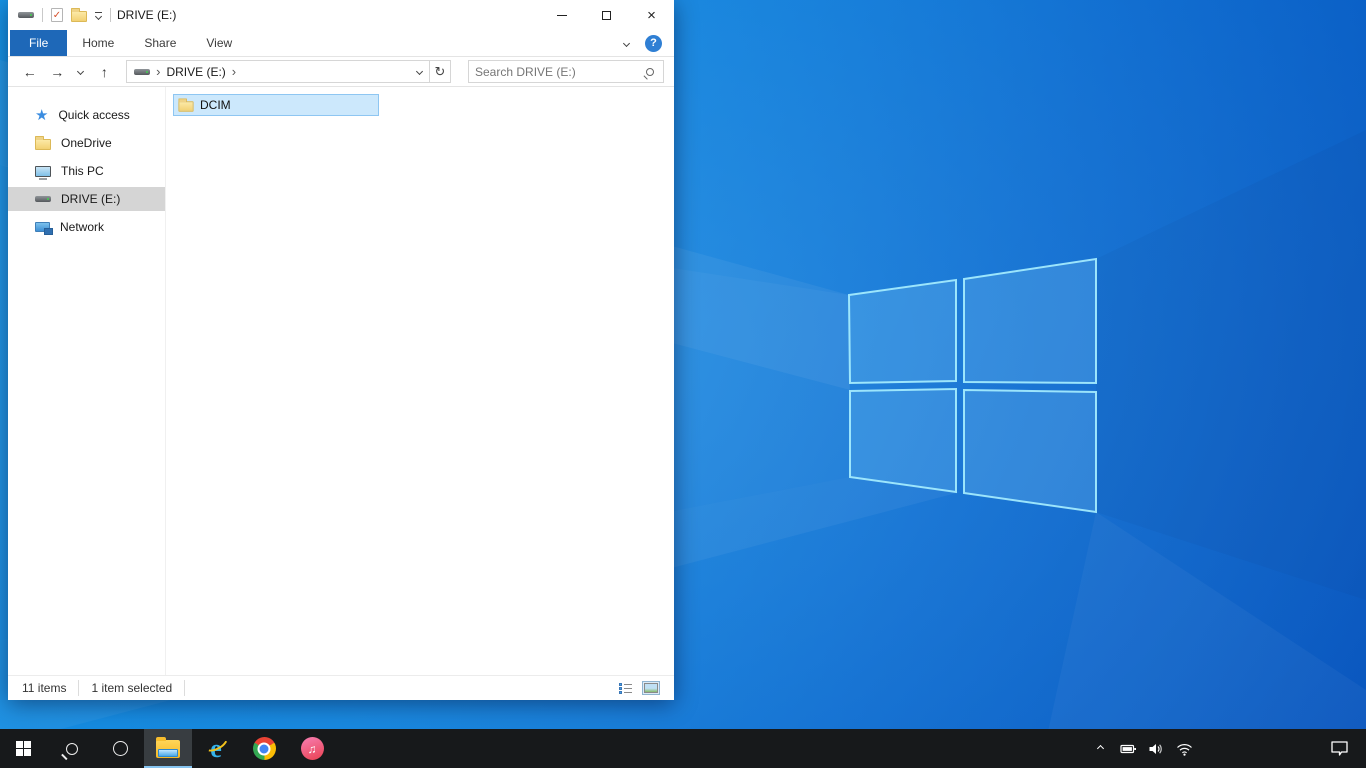 Image resolution: width=1366 pixels, height=768 pixels. I want to click on taskbar-file-explorer-button, so click(168, 748).